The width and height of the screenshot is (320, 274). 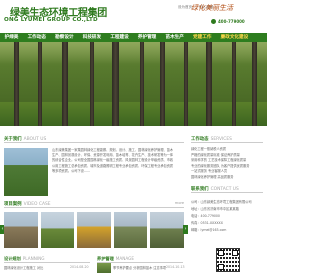 What do you see at coordinates (26, 172) in the screenshot?
I see `about-photo` at bounding box center [26, 172].